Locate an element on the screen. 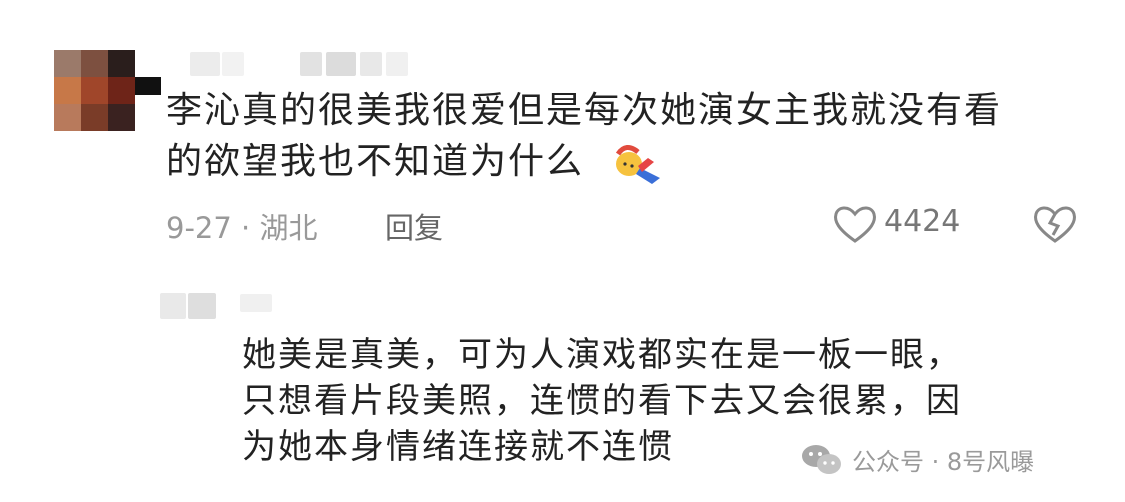 This screenshot has height=502, width=1125. reply-text-line: 她美是真美，可为人演戏都实在是一板一眼， is located at coordinates (602, 355).